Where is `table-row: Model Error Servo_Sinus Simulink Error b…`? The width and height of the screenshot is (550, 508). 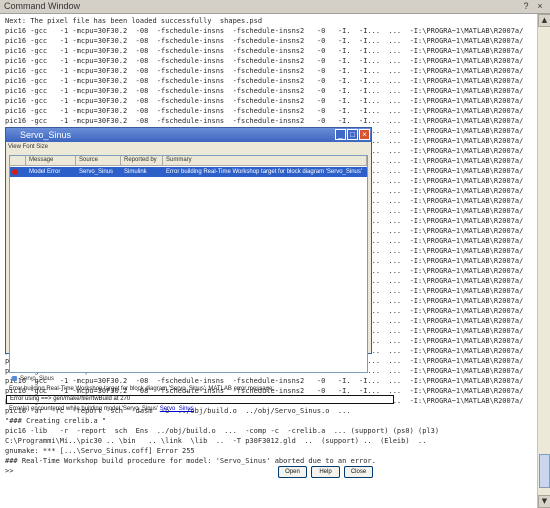 table-row: Model Error Servo_Sinus Simulink Error b… is located at coordinates (188, 172).